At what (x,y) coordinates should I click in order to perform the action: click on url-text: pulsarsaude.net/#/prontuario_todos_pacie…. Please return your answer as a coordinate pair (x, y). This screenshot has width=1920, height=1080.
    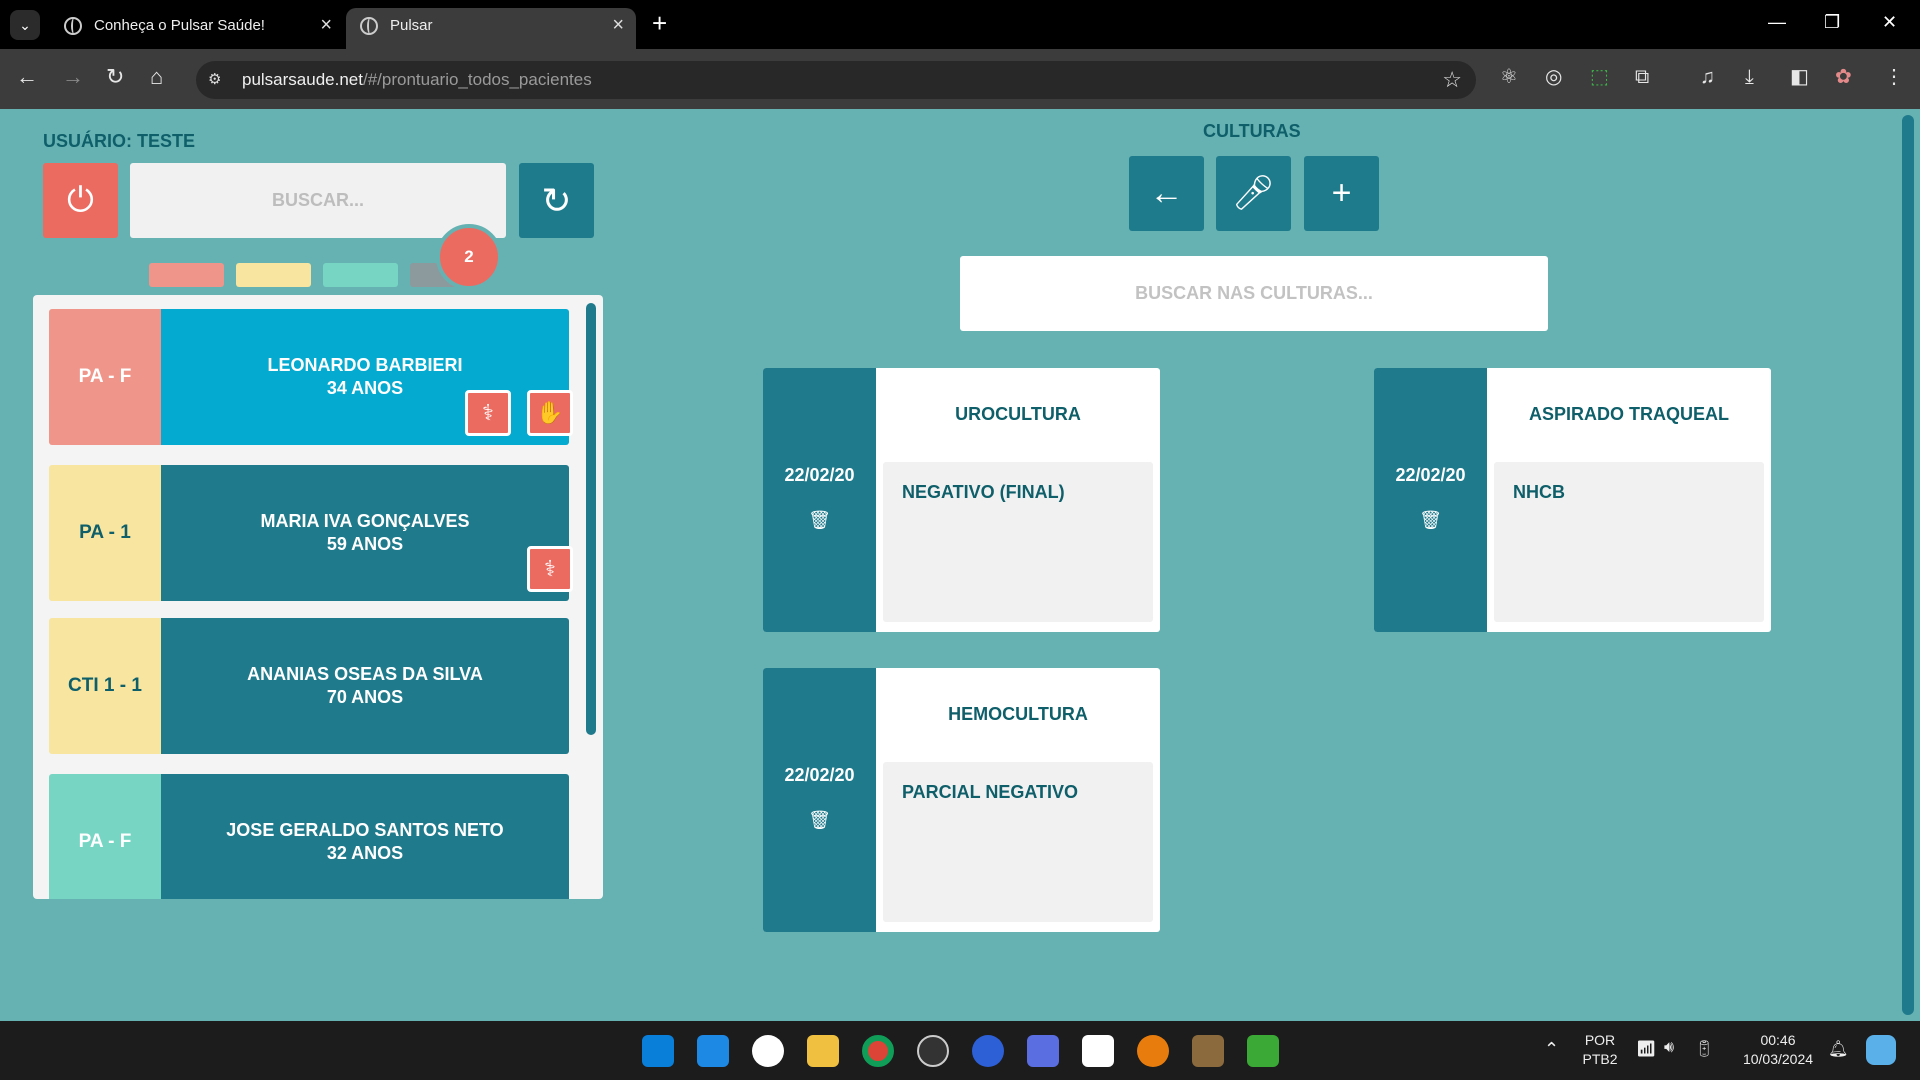
    Looking at the image, I should click on (417, 80).